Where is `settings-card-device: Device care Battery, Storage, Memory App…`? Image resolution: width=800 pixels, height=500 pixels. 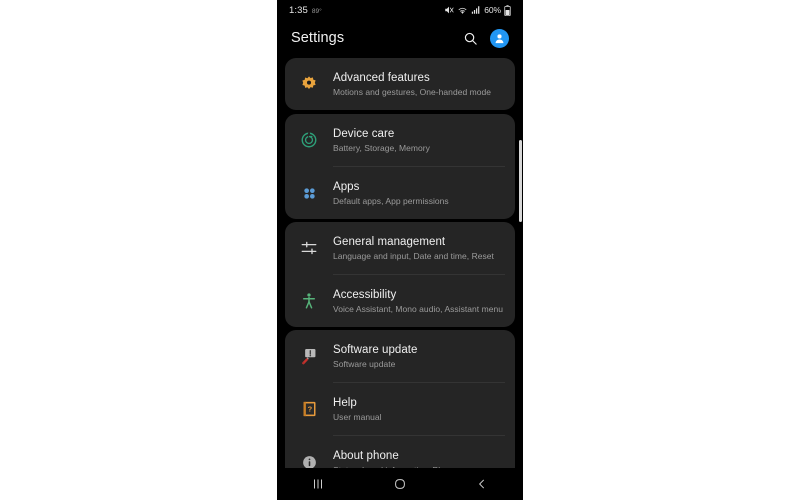 settings-card-device: Device care Battery, Storage, Memory App… is located at coordinates (400, 166).